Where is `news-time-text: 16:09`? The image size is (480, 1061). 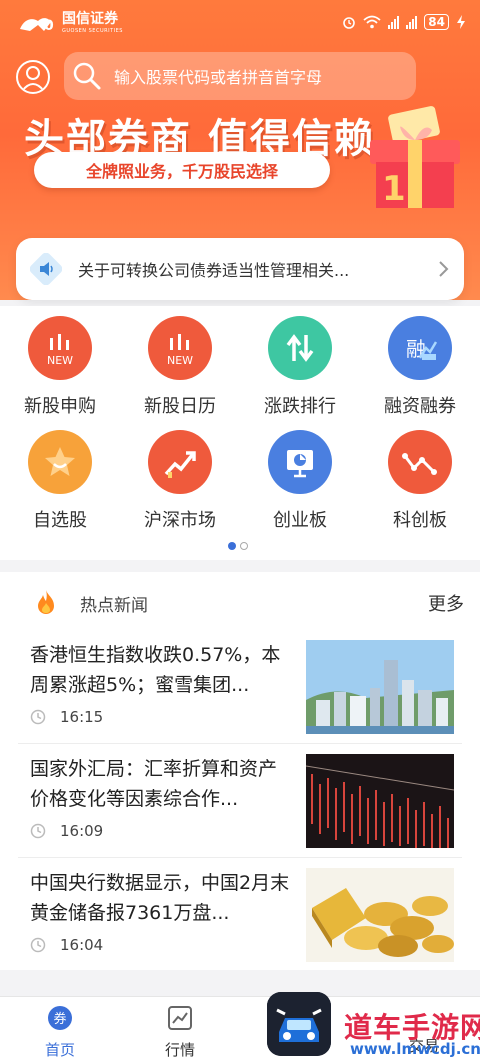
news-time-text: 16:09 is located at coordinates (82, 831).